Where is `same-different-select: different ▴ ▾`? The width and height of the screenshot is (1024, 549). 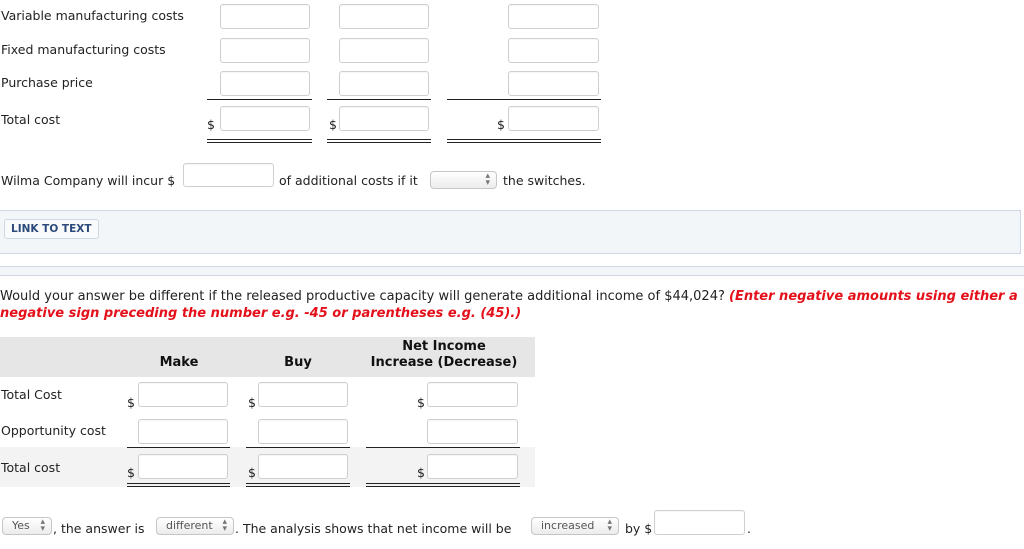 same-different-select: different ▴ ▾ is located at coordinates (195, 526).